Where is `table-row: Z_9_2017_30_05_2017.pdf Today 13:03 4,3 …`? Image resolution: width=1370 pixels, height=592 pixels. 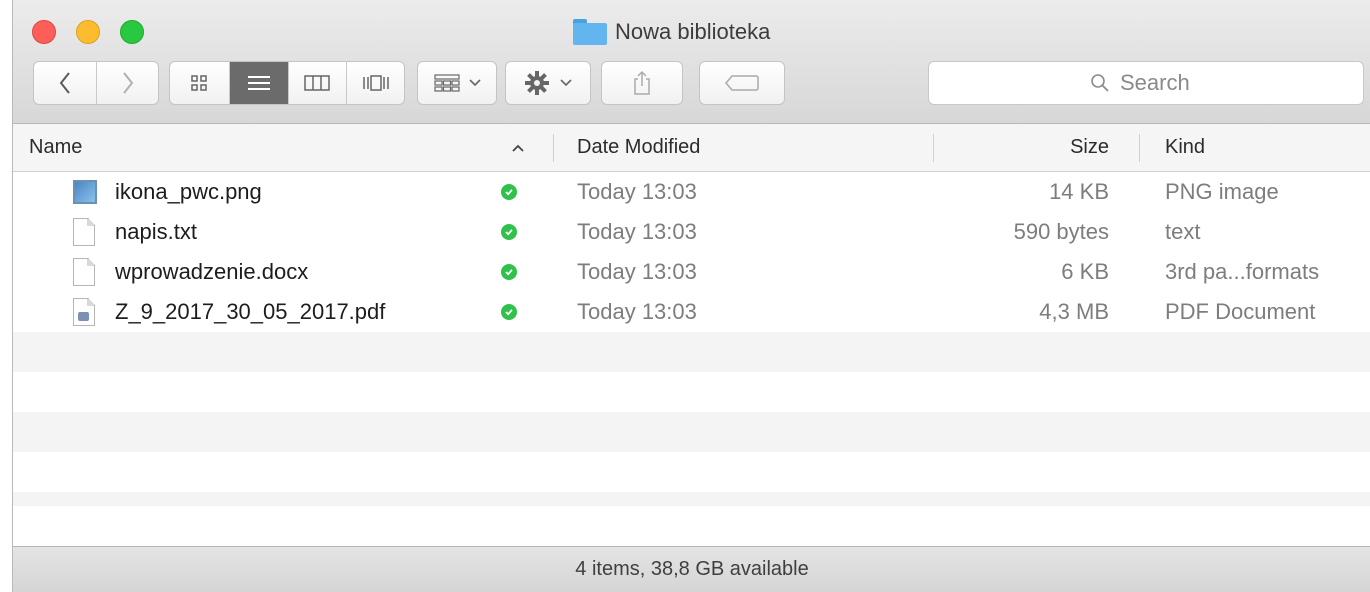 table-row: Z_9_2017_30_05_2017.pdf Today 13:03 4,3 … is located at coordinates (691, 312).